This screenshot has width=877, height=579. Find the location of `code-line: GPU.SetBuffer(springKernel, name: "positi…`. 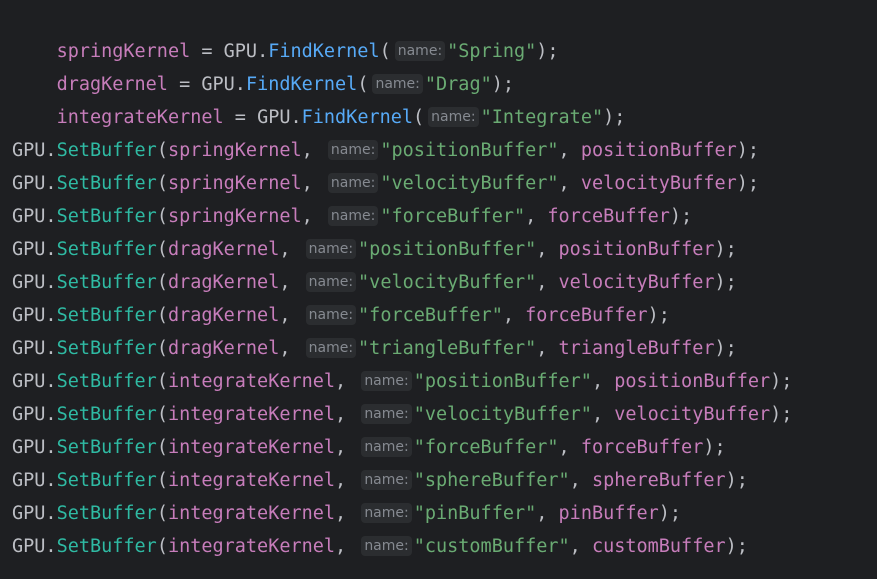

code-line: GPU.SetBuffer(springKernel, name: "positi… is located at coordinates (444, 150).